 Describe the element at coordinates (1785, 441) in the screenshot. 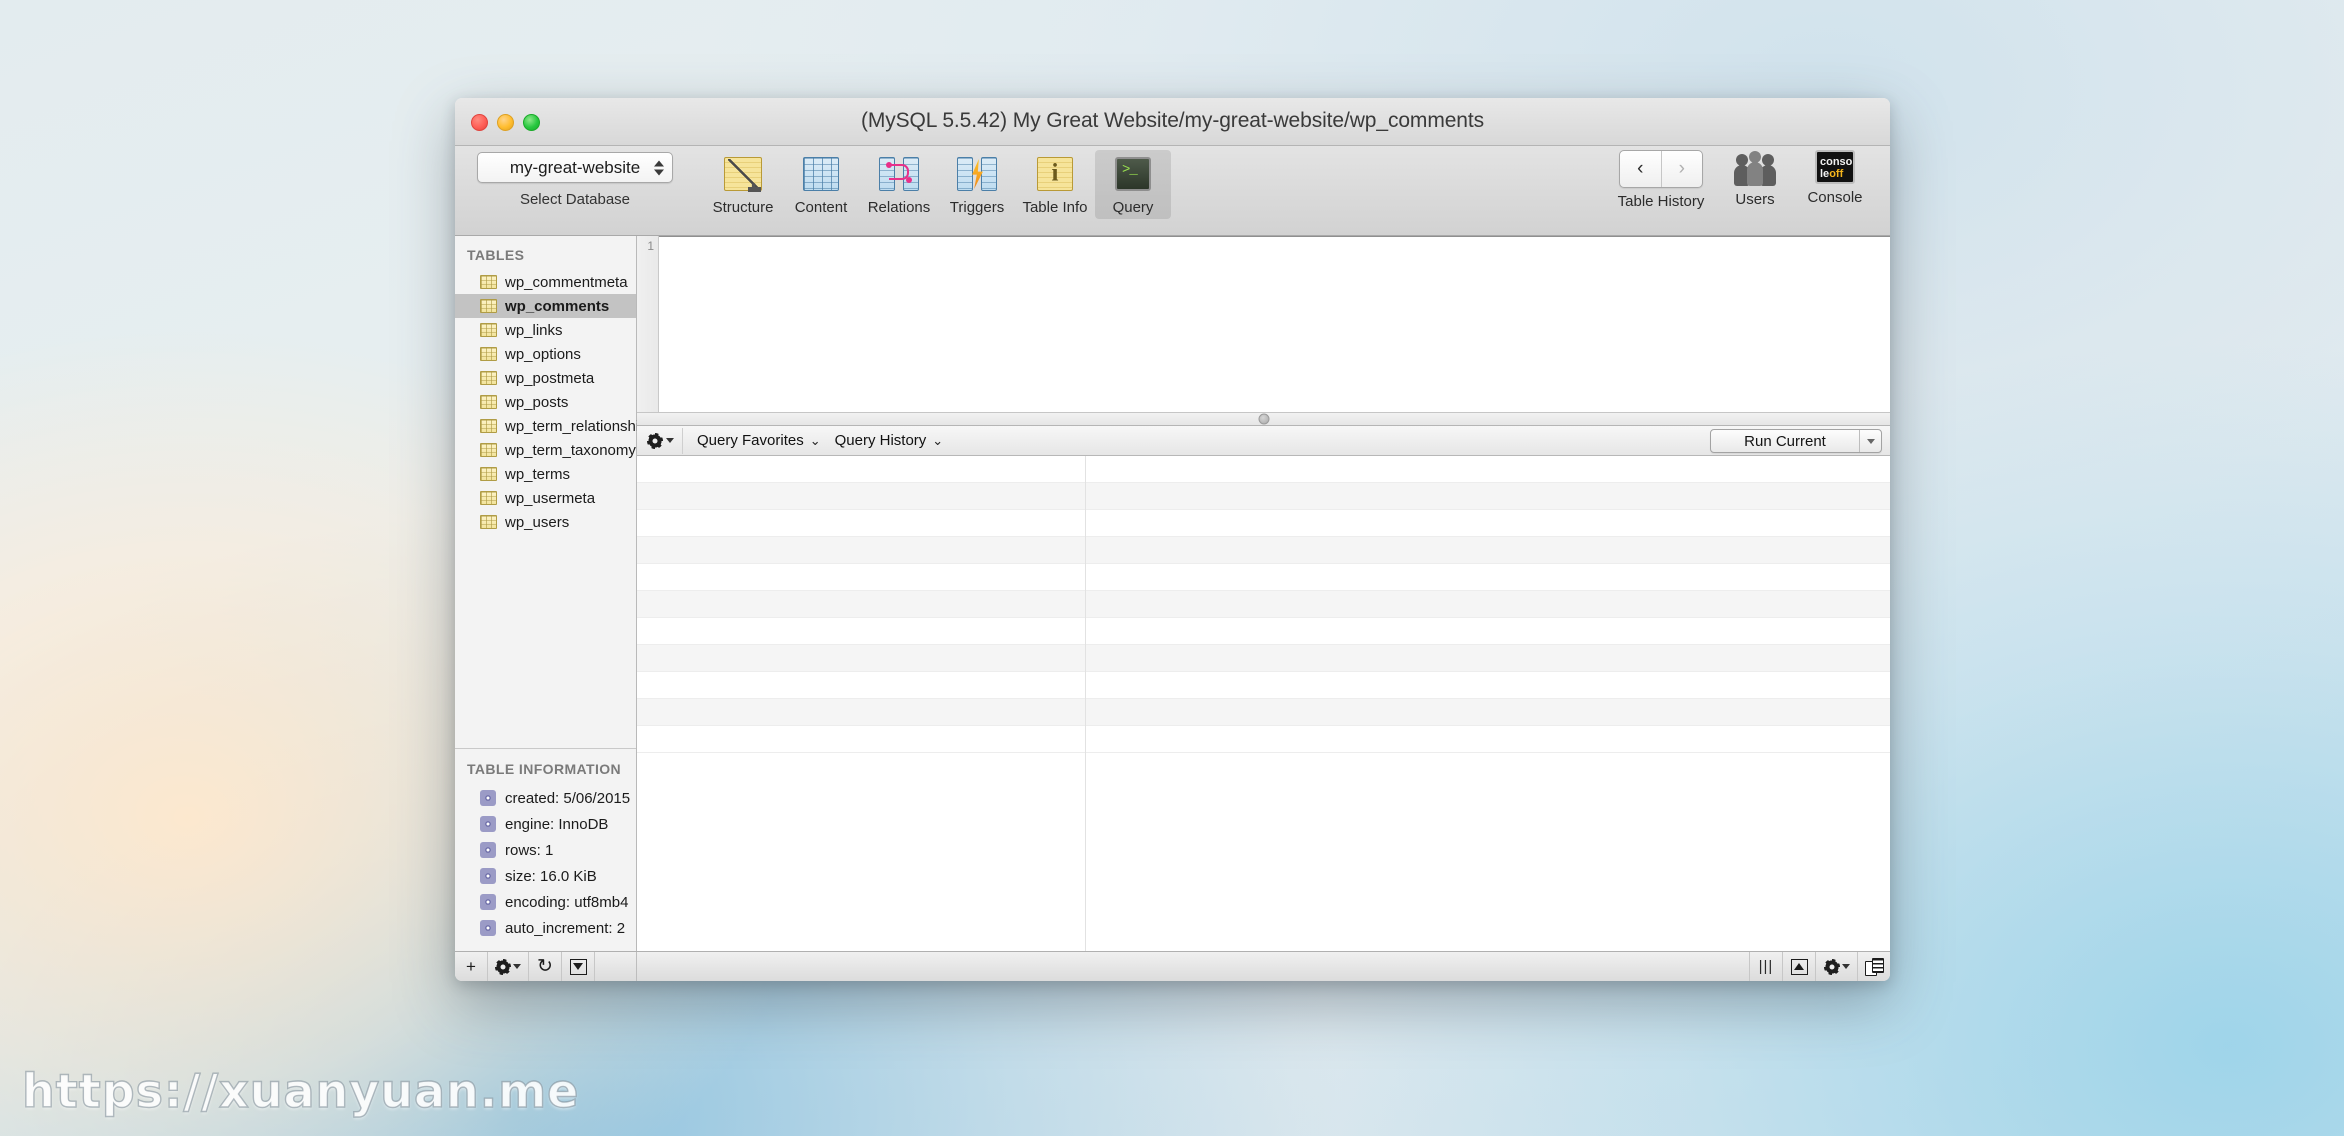

I see `run-current-label: Run Current` at that location.